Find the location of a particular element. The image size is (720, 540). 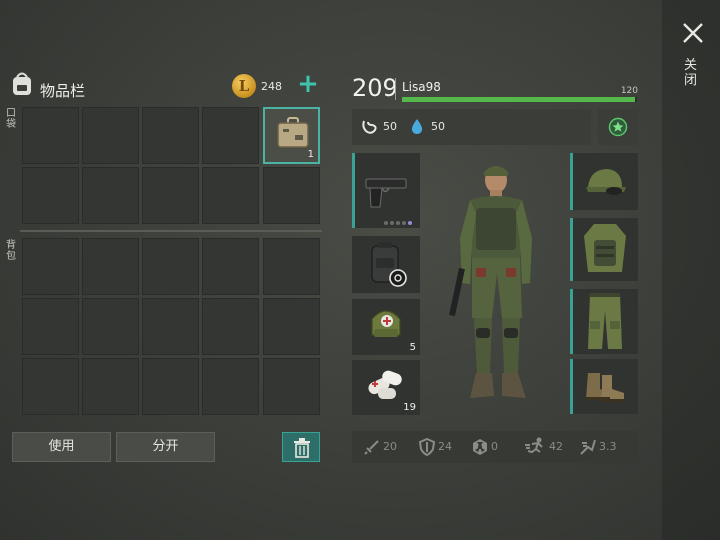

backpack-icon is located at coordinates (22, 83).